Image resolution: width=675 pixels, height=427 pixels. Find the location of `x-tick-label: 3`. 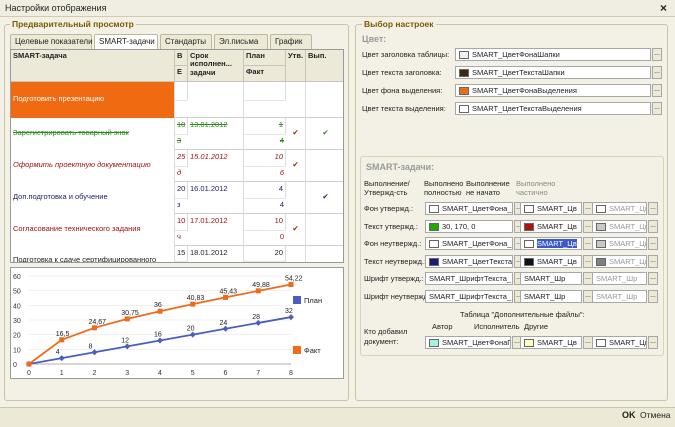

x-tick-label: 3 is located at coordinates (127, 373).